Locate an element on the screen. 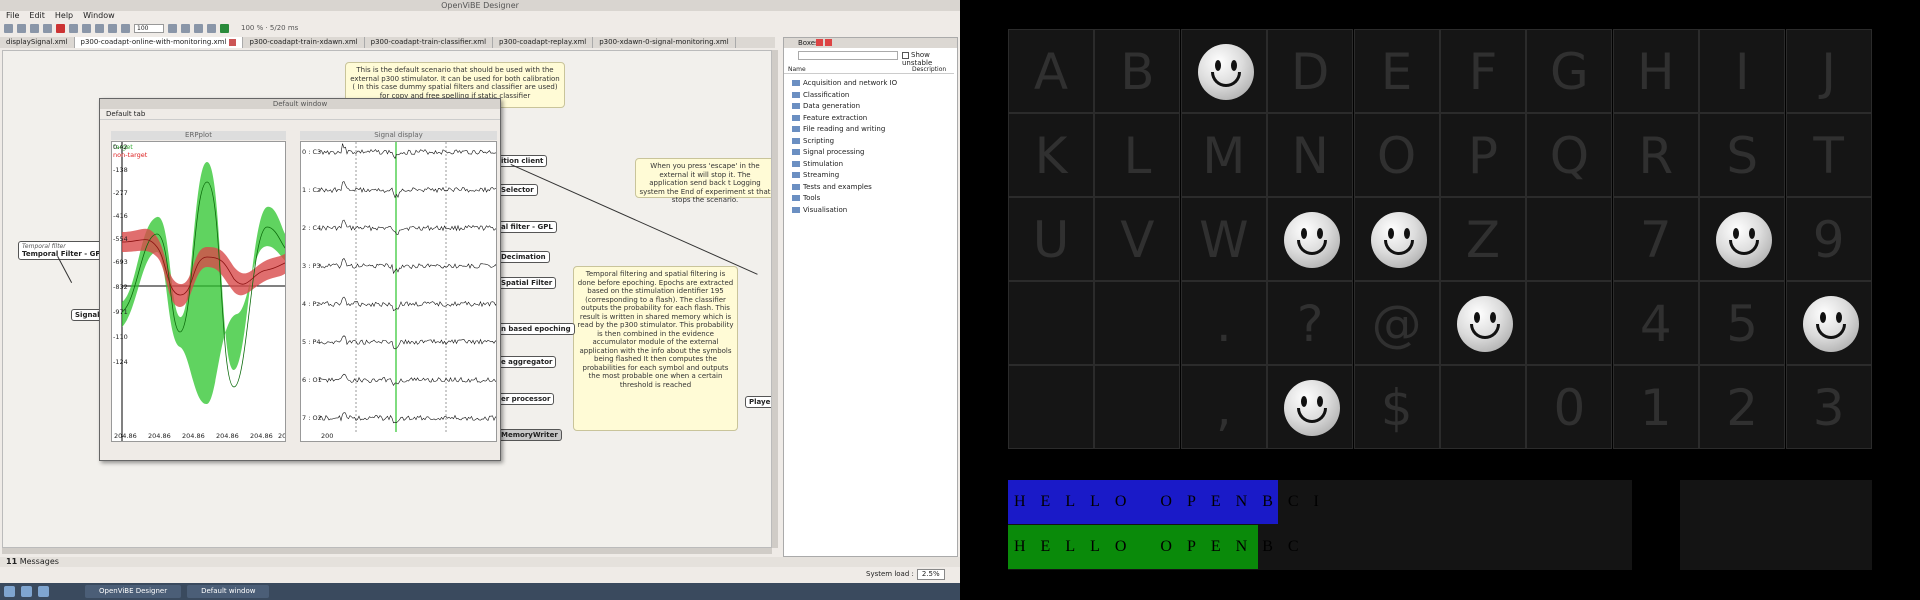 The width and height of the screenshot is (1920, 600). box-category-item: Tests and examples is located at coordinates (829, 187).